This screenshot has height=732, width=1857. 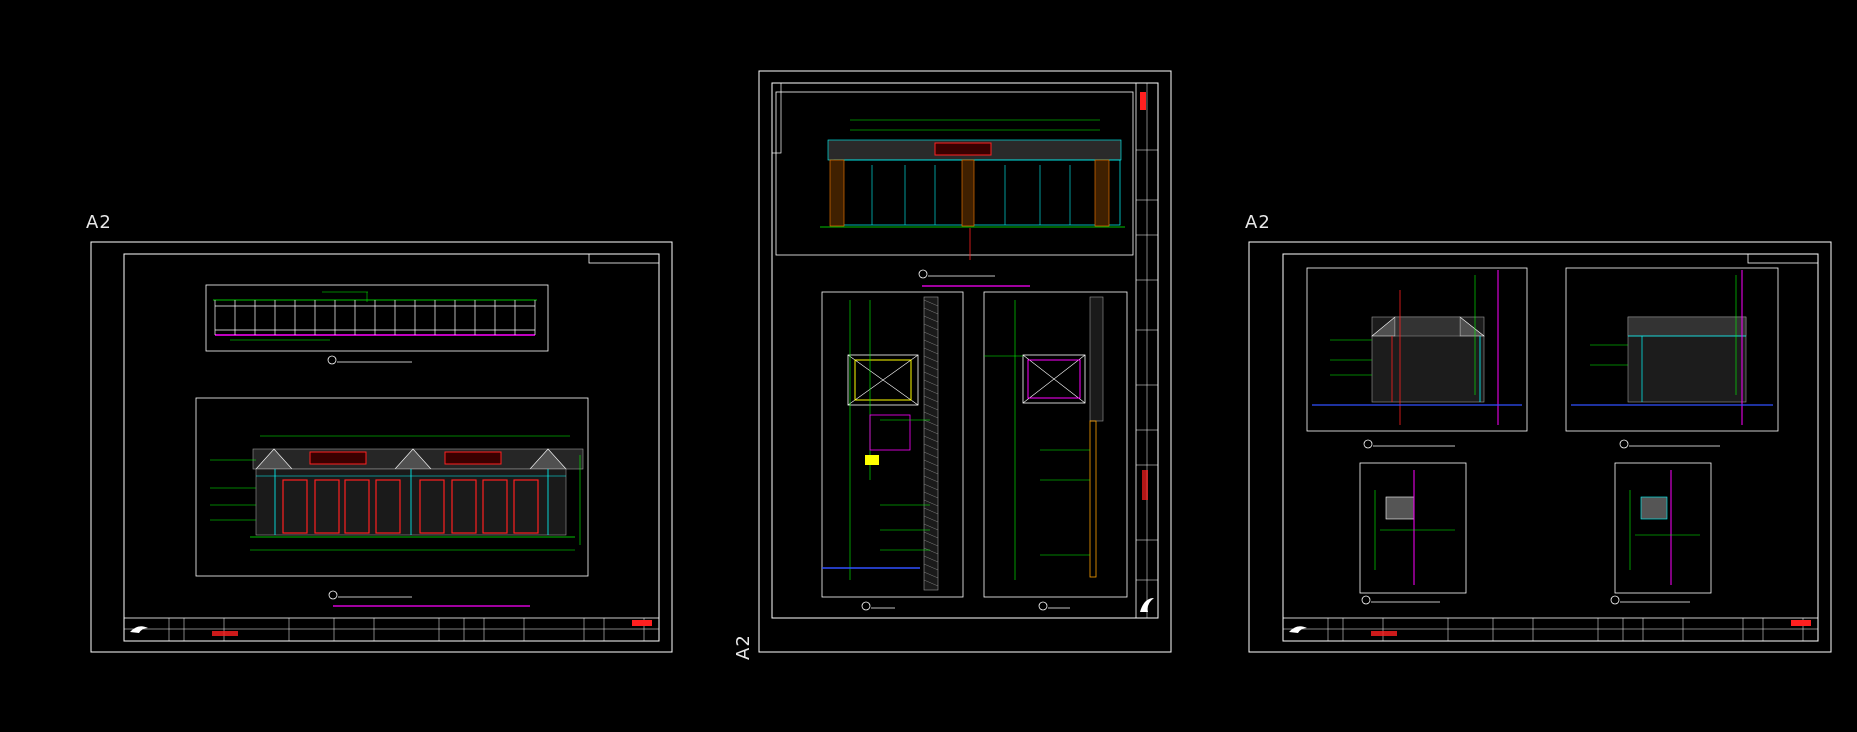 What do you see at coordinates (892, 451) in the screenshot?
I see `middle-section-detail-left` at bounding box center [892, 451].